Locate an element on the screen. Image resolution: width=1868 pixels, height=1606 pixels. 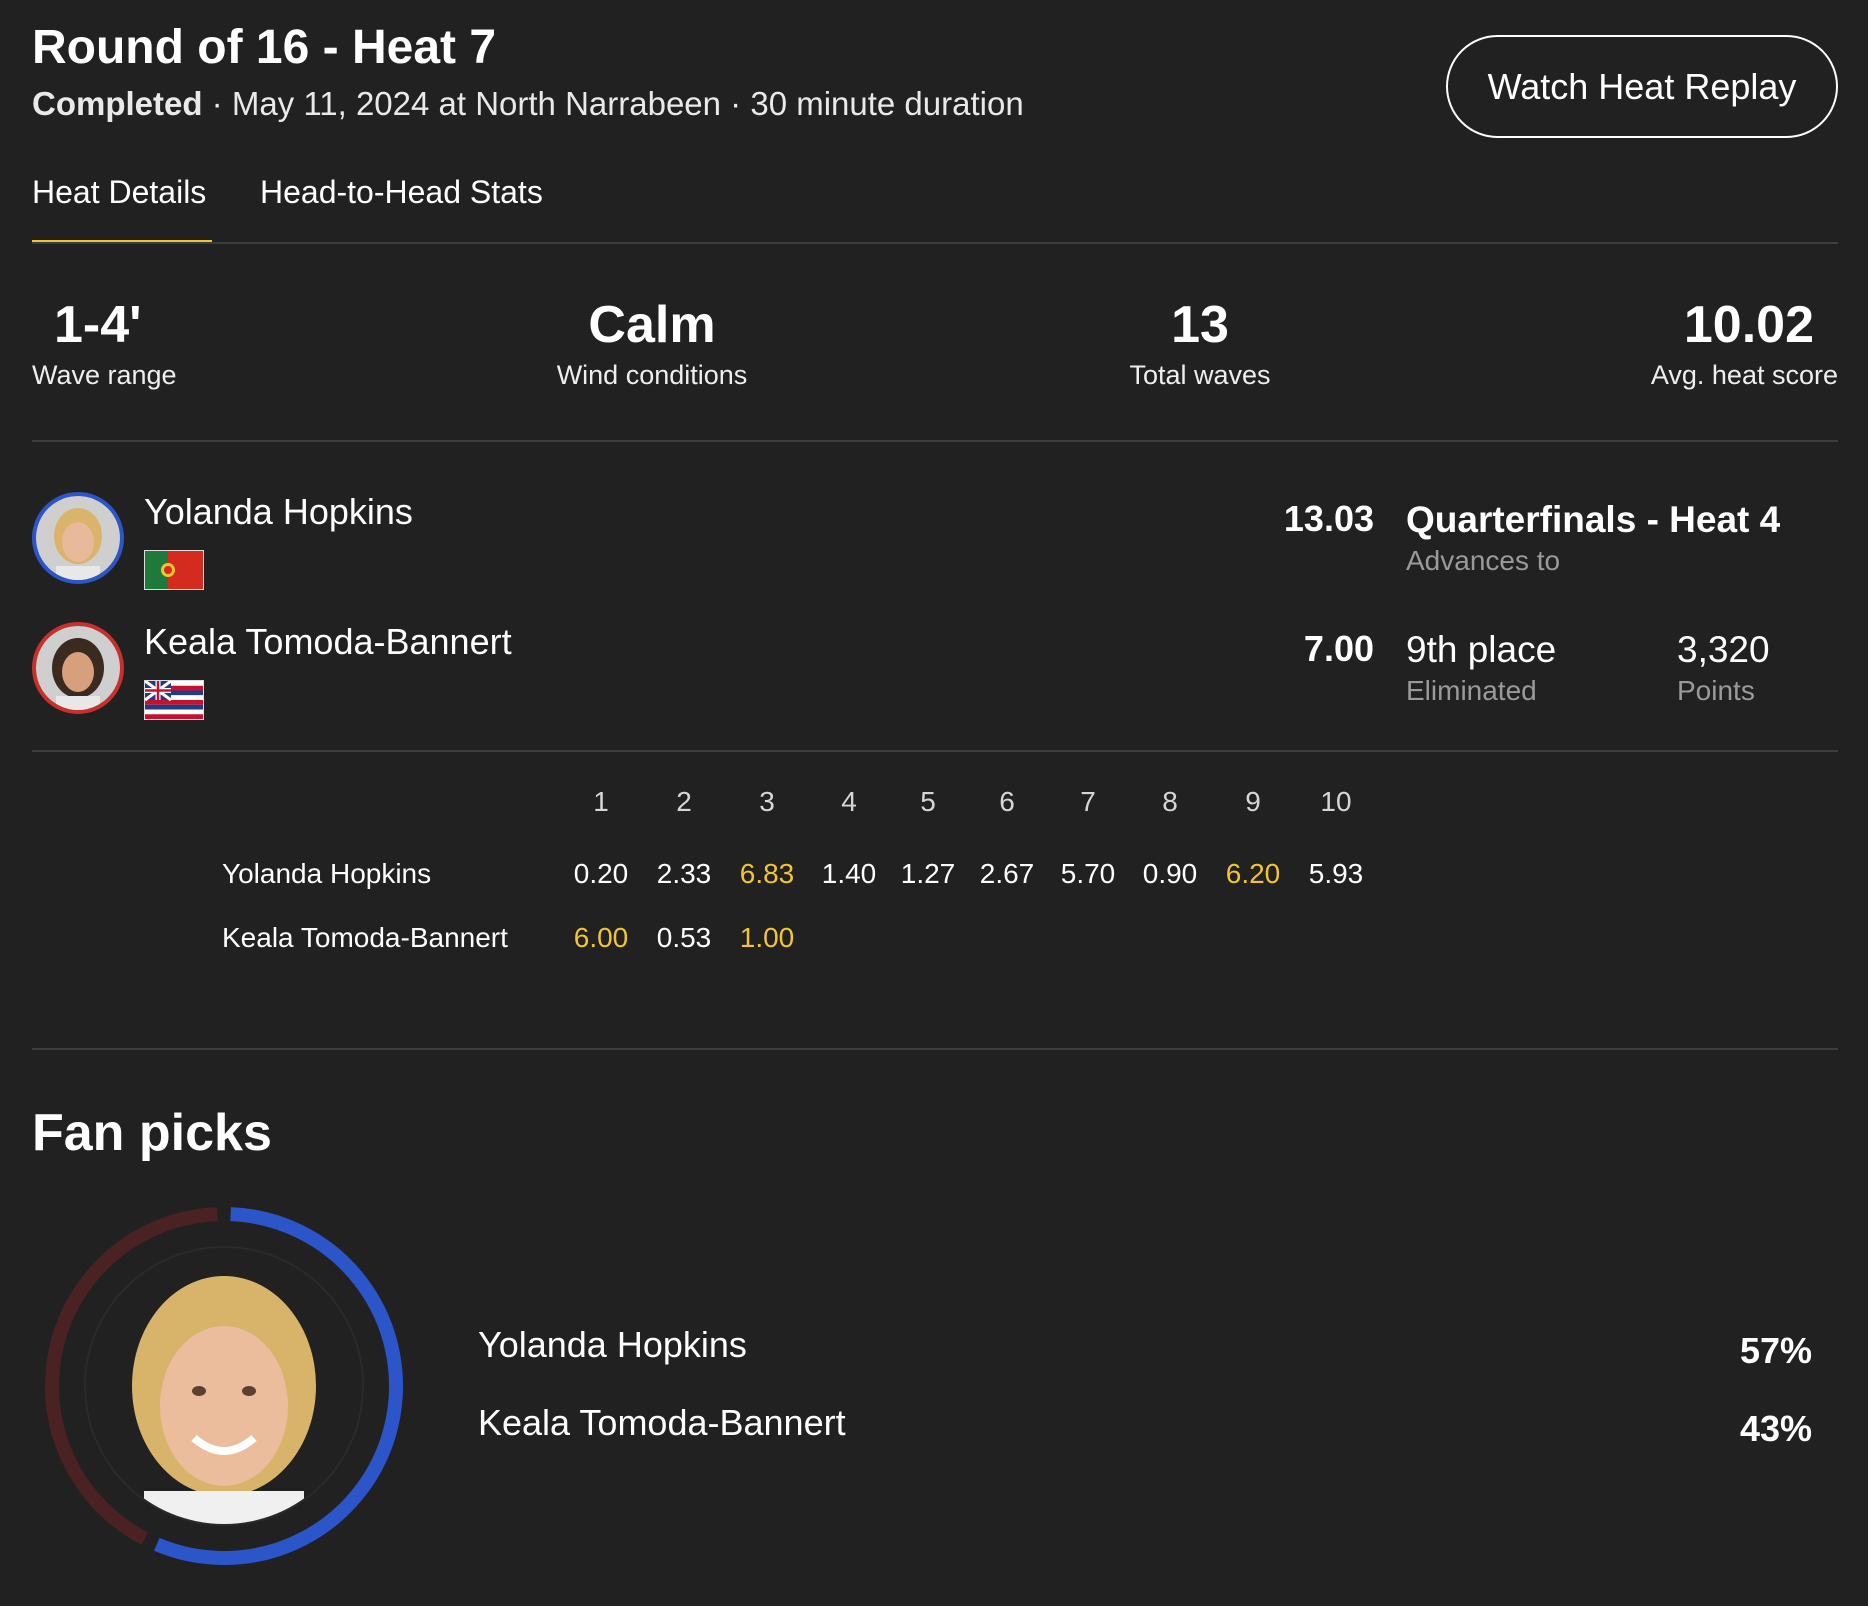
wave-number-header: 1 is located at coordinates (601, 801).